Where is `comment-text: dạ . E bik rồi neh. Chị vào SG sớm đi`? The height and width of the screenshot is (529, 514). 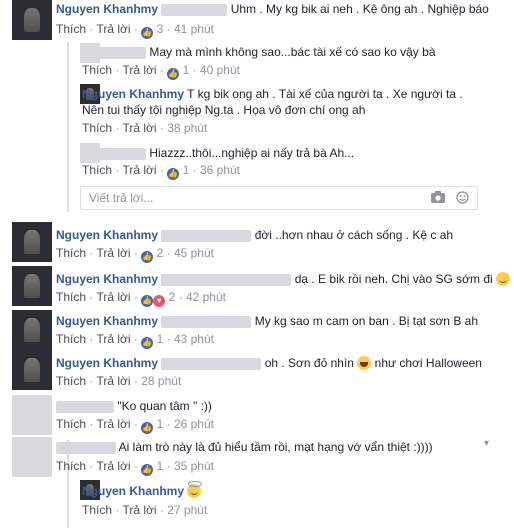
comment-text: dạ . E bik rồi neh. Chị vào SG sớm đi is located at coordinates (393, 279).